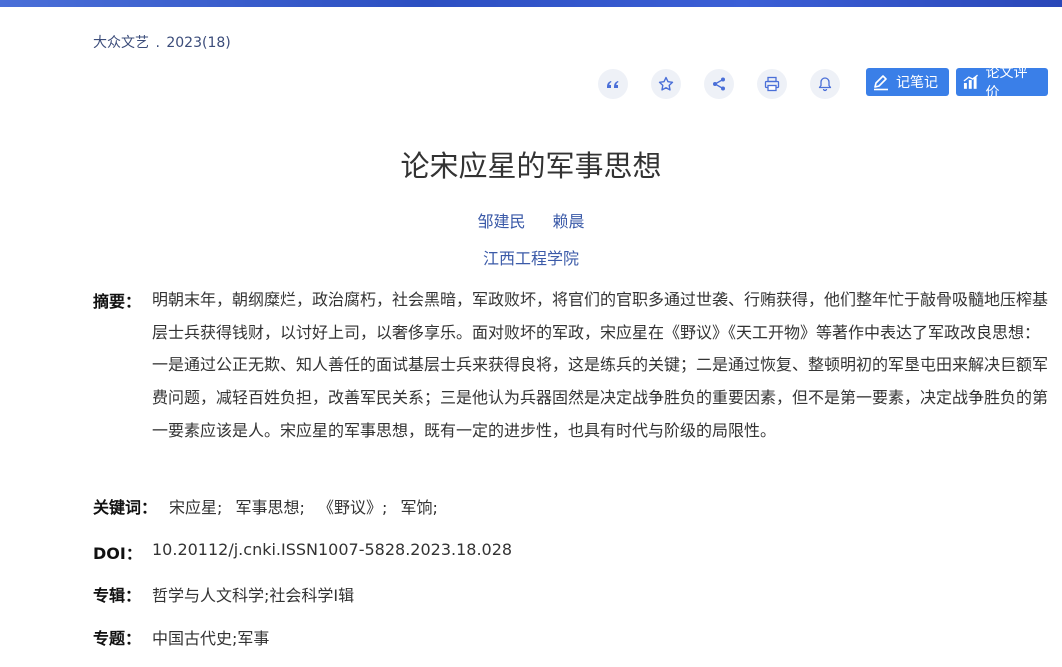 The width and height of the screenshot is (1062, 667). What do you see at coordinates (198, 43) in the screenshot?
I see `journal-issue: 2023(18)` at bounding box center [198, 43].